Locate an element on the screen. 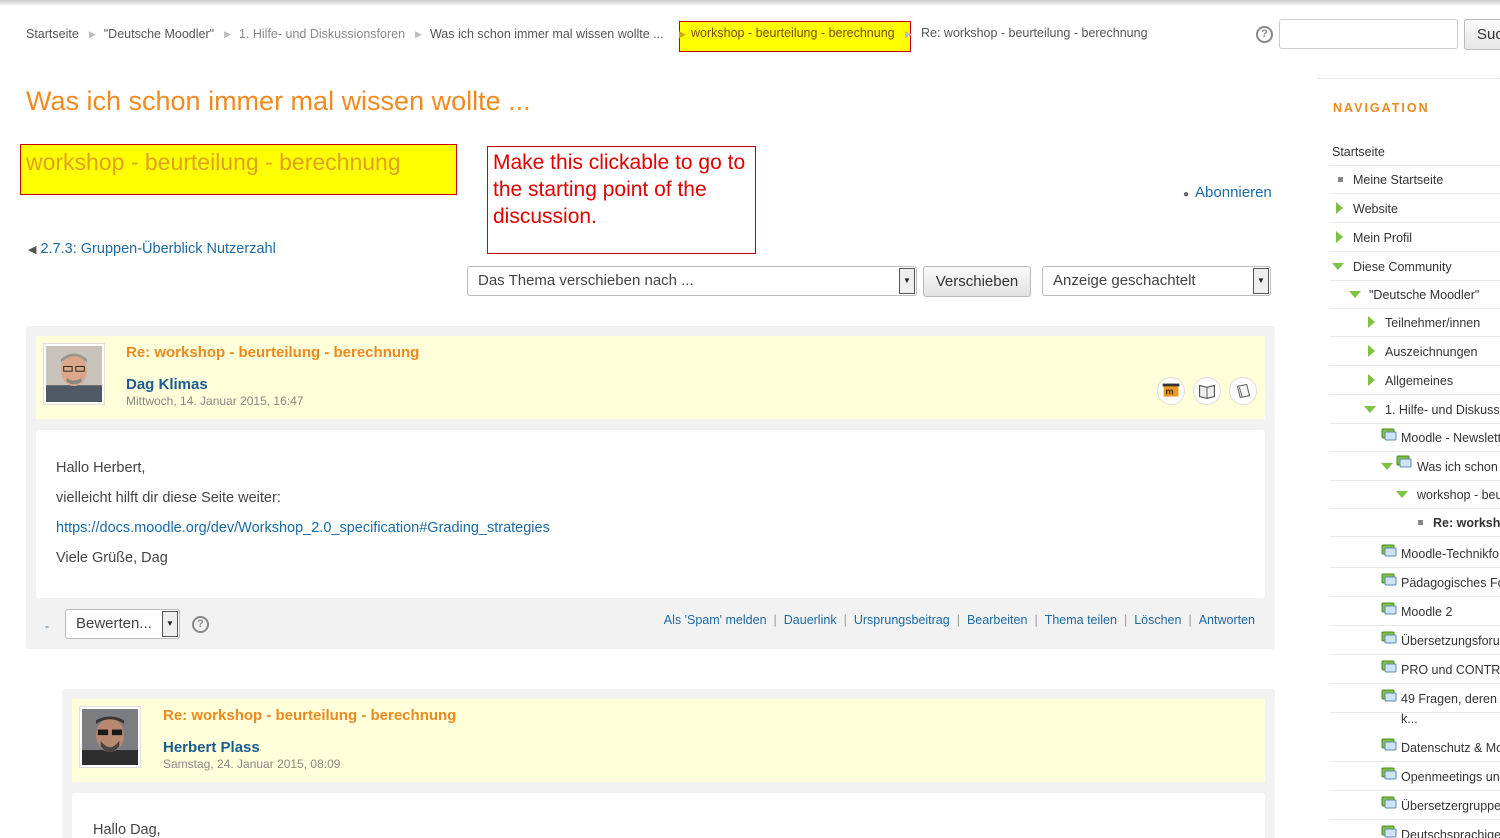  post-date: Samstag, 24. Januar 2015, 08:09 is located at coordinates (252, 764).